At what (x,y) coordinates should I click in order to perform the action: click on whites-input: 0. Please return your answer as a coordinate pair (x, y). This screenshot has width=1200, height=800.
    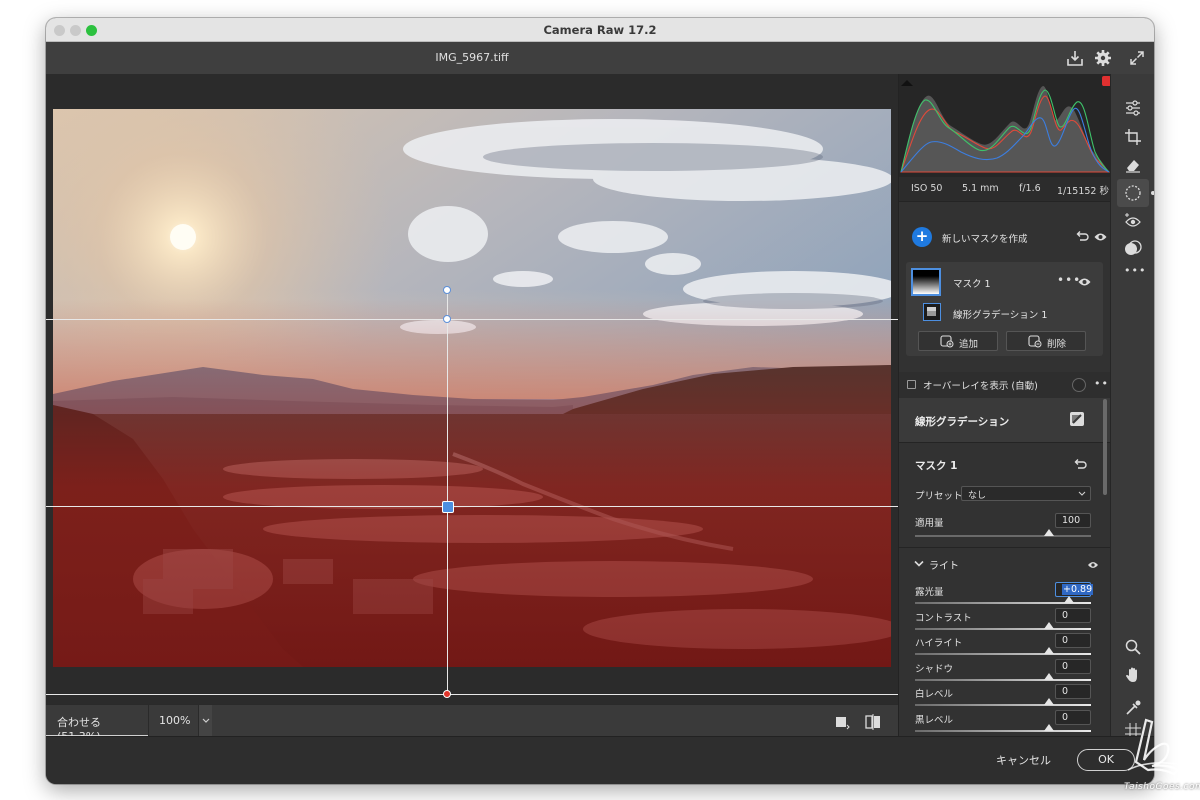
    Looking at the image, I should click on (1073, 691).